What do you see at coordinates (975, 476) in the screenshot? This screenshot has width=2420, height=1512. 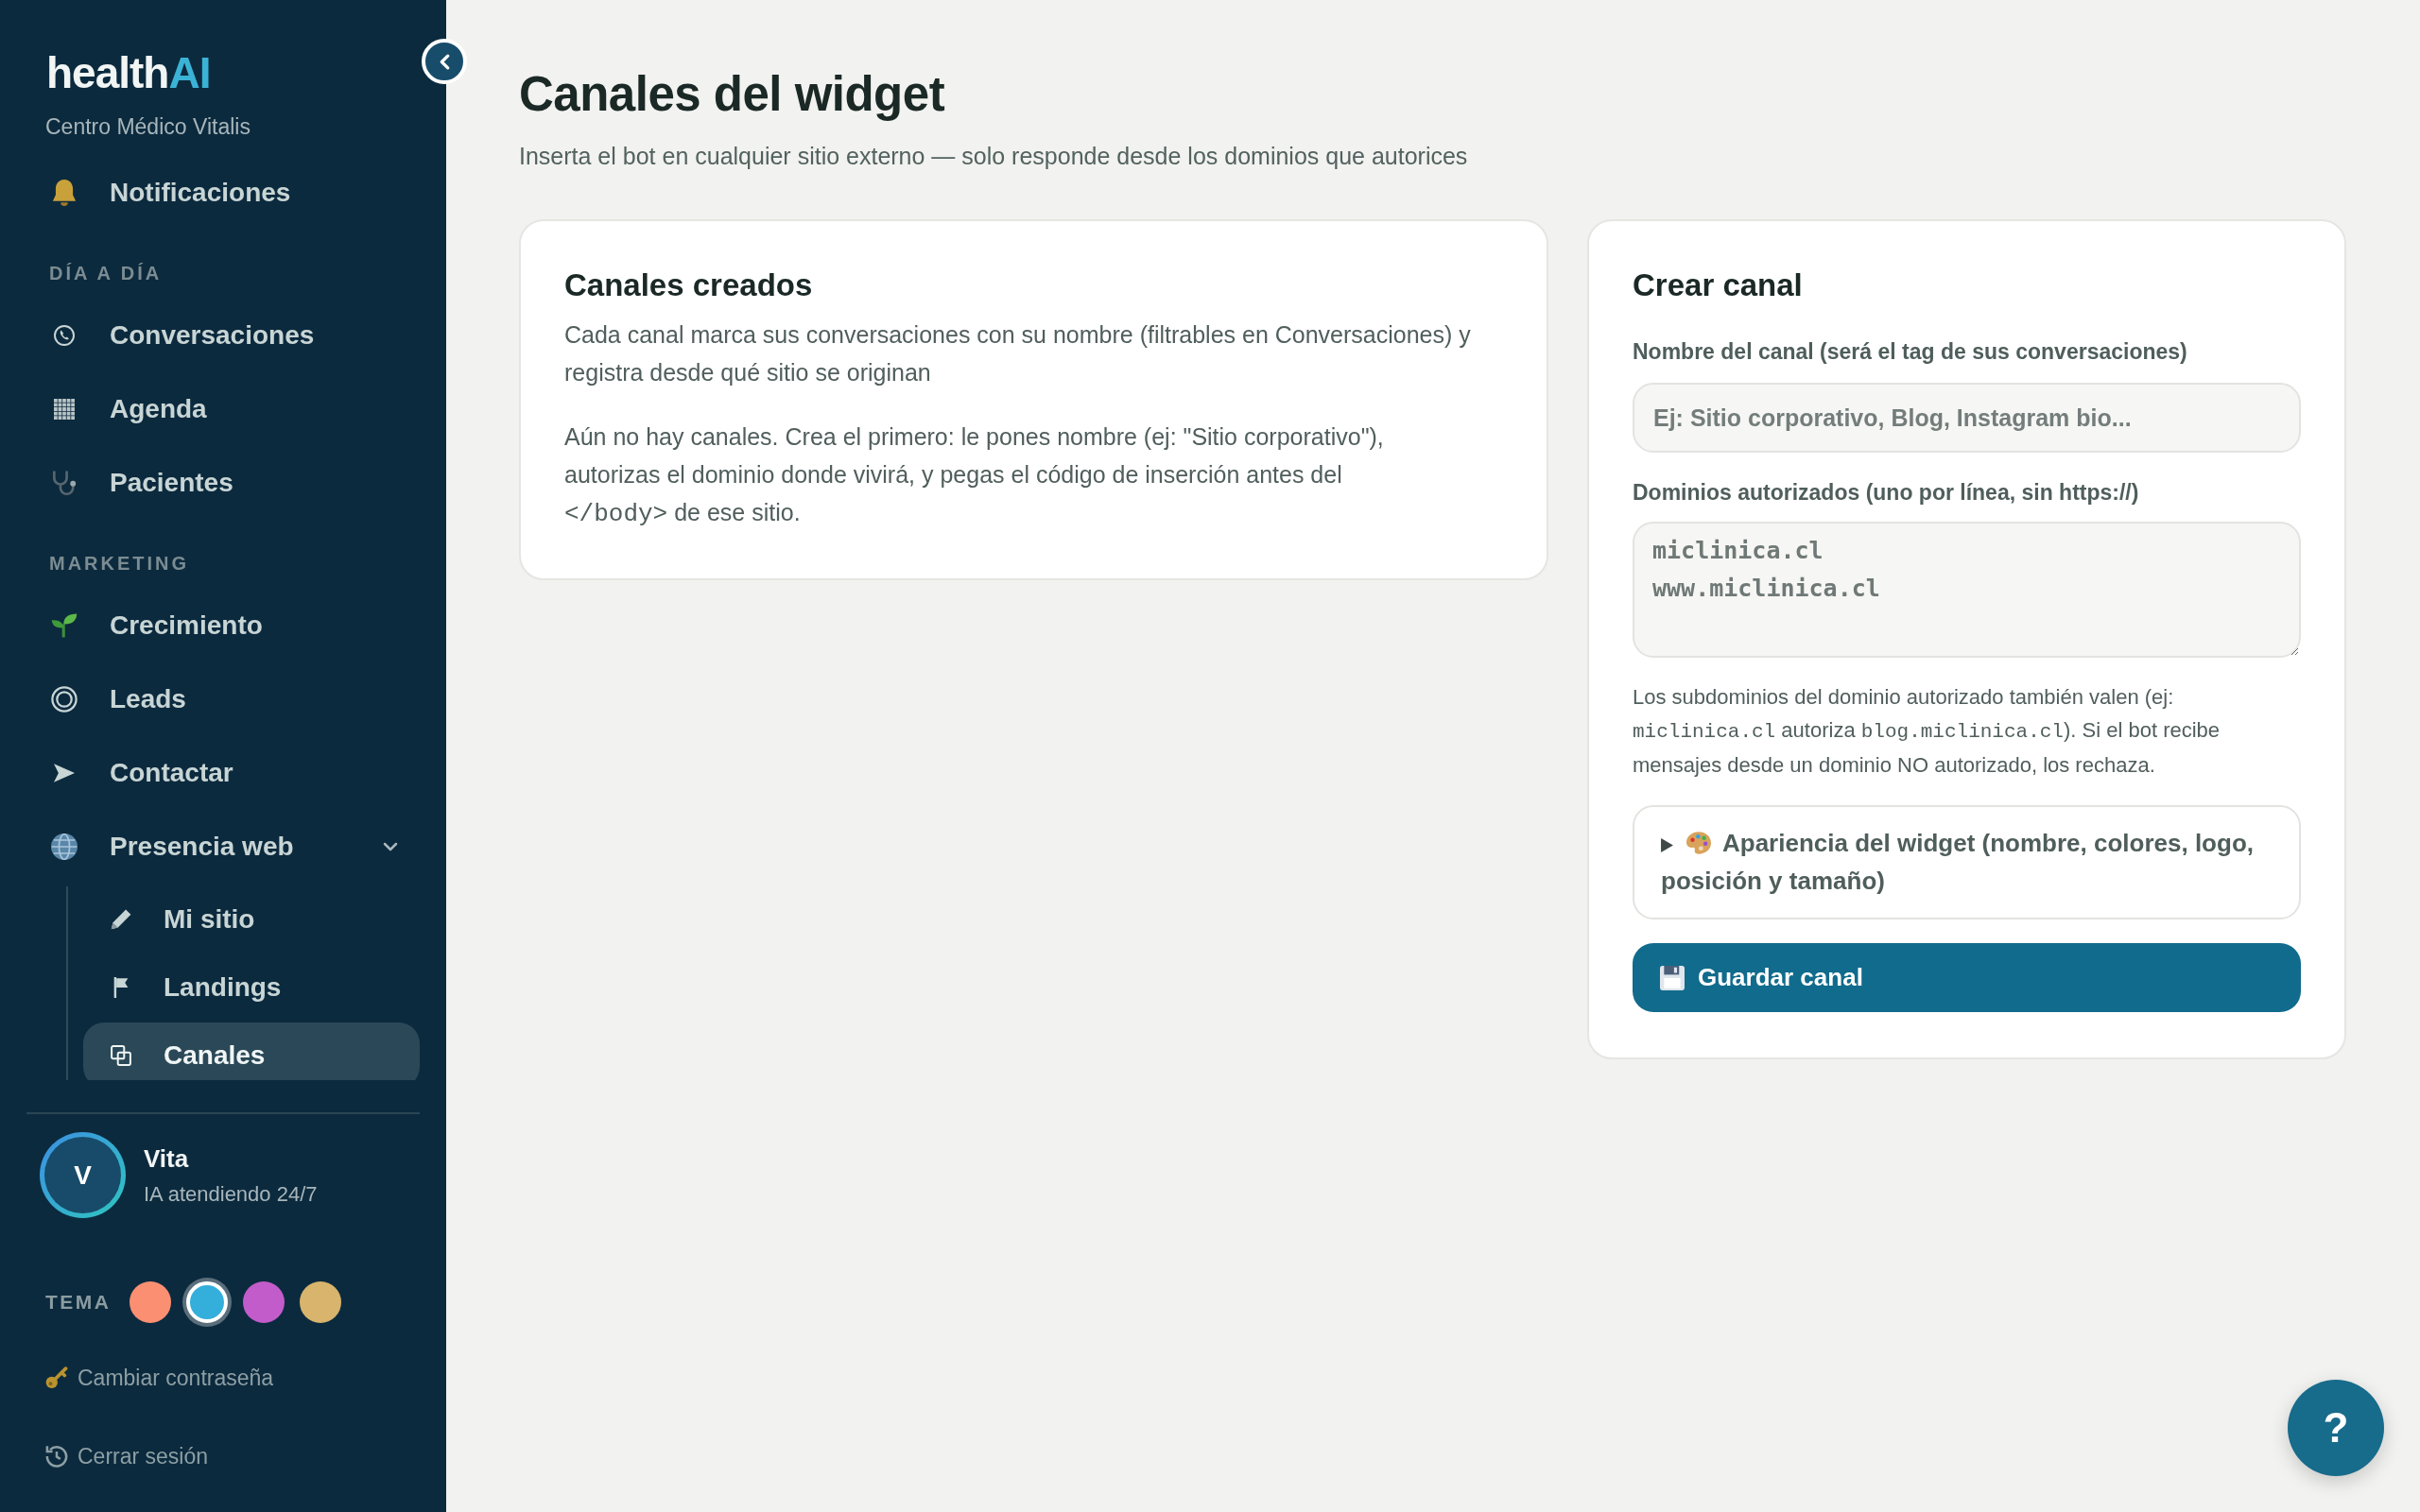 I see `empty-state-text: Aún no hay canales. Crea el primero: le pones nombre (ej: "Sitio corporativo"), autorizas el dominio donde vivirá, y pegas el código de inserción antes del </body> de ese sitio.` at bounding box center [975, 476].